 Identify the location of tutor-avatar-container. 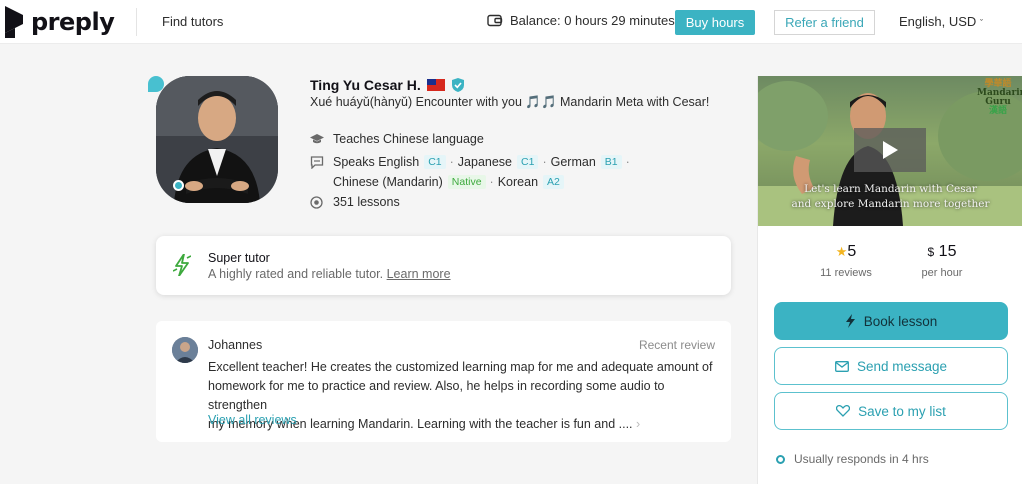
(215, 139).